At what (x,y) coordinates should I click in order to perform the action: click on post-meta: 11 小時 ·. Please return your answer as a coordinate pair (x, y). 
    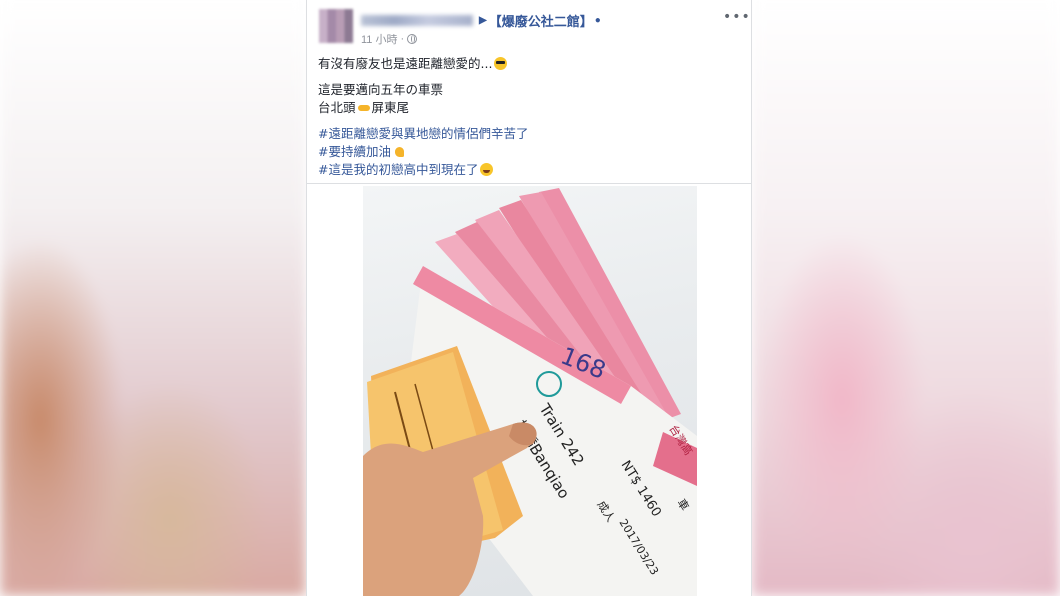
    Looking at the image, I should click on (389, 39).